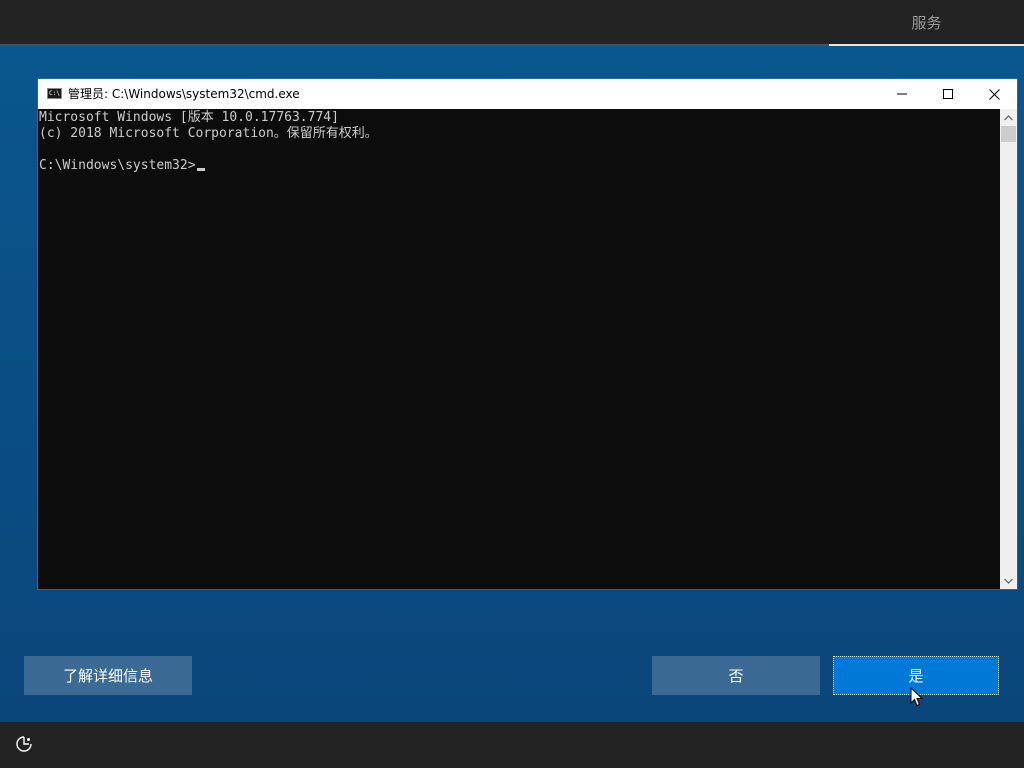 Image resolution: width=1024 pixels, height=768 pixels. Describe the element at coordinates (208, 133) in the screenshot. I see `console-line: (c) 2018 Microsoft Corporation。保留所有权利。` at that location.